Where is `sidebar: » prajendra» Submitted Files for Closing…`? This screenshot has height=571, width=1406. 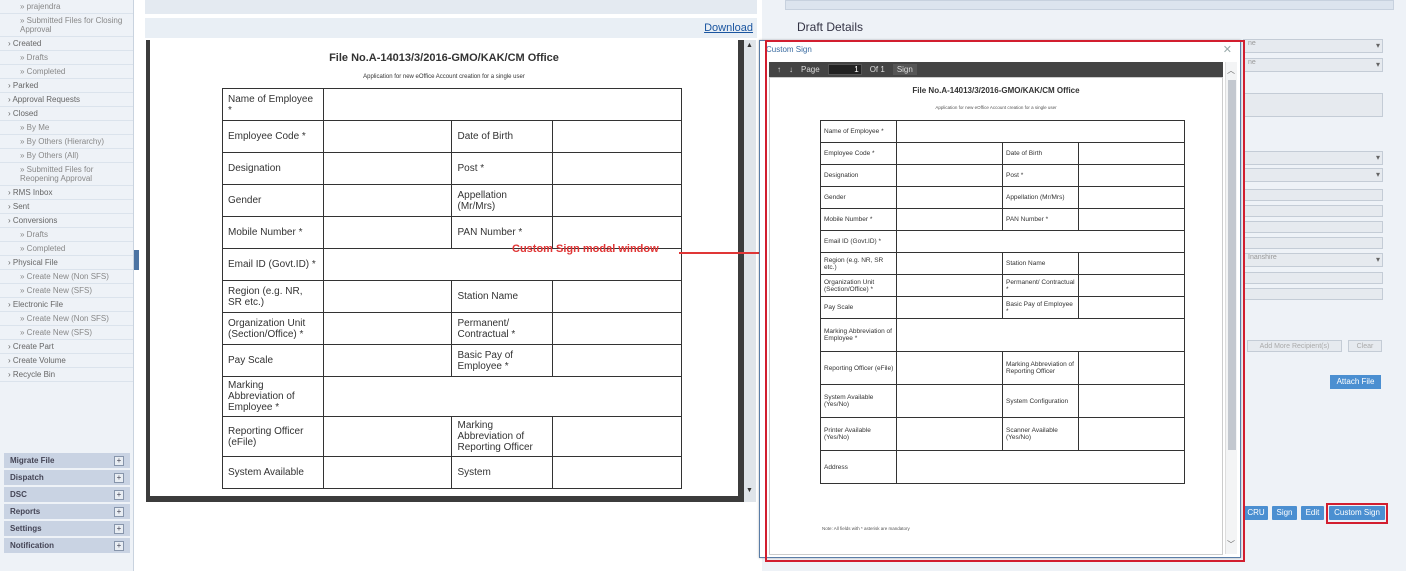 sidebar: » prajendra» Submitted Files for Closing… is located at coordinates (67, 285).